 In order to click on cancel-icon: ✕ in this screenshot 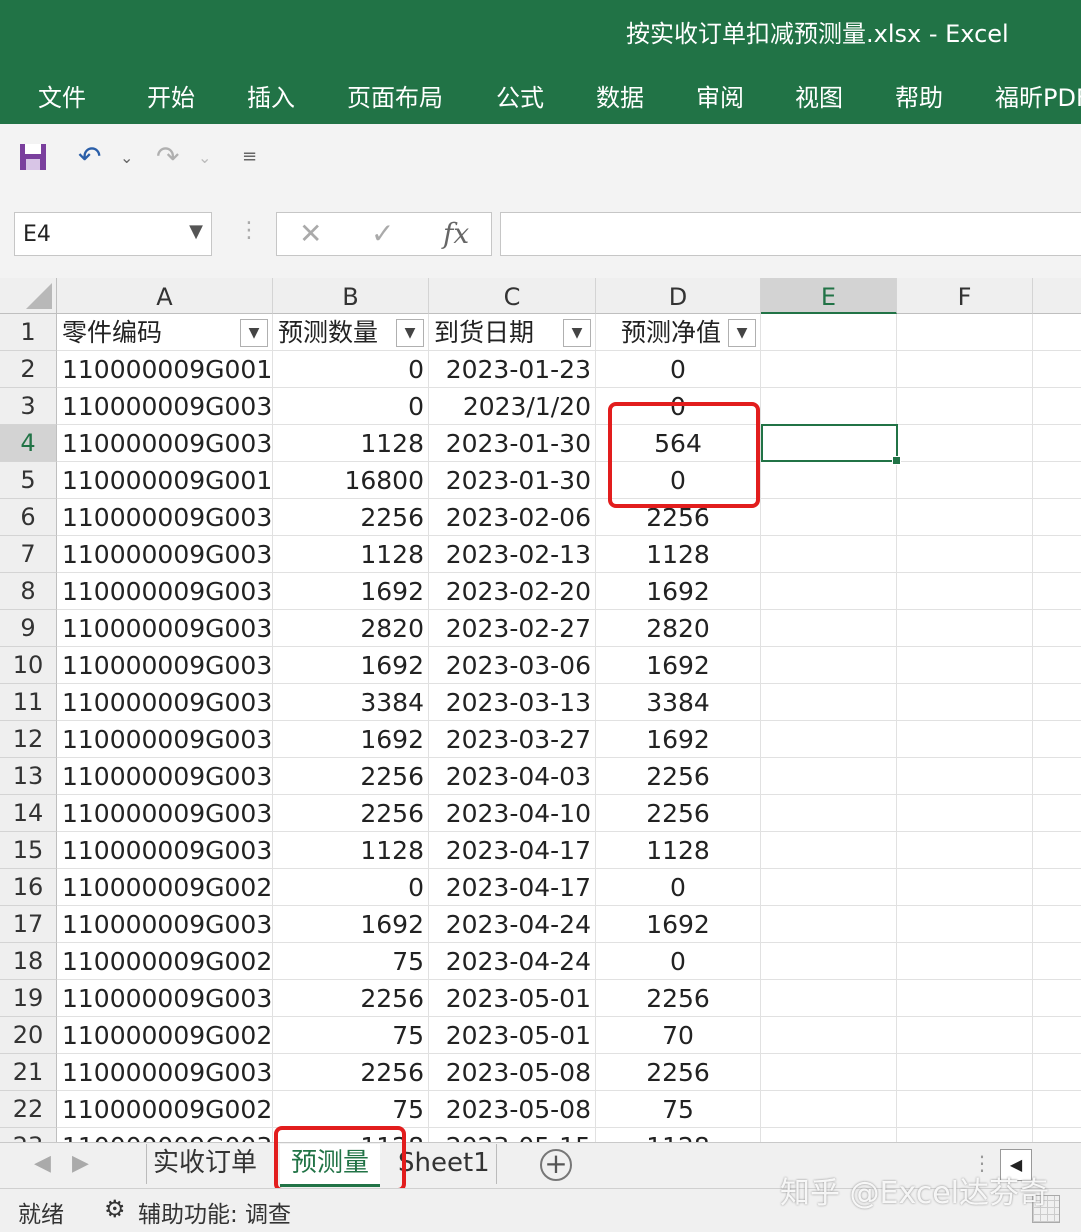, I will do `click(310, 233)`.